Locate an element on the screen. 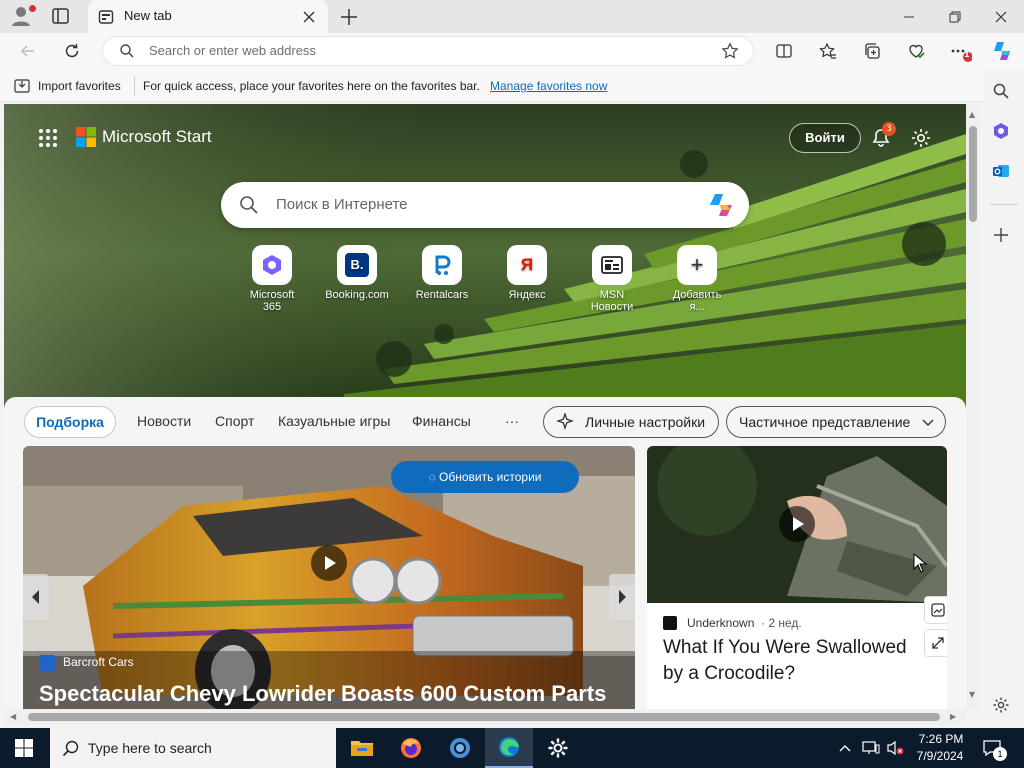 Image resolution: width=1024 pixels, height=768 pixels. settings-more-icon: 1 is located at coordinates (960, 51).